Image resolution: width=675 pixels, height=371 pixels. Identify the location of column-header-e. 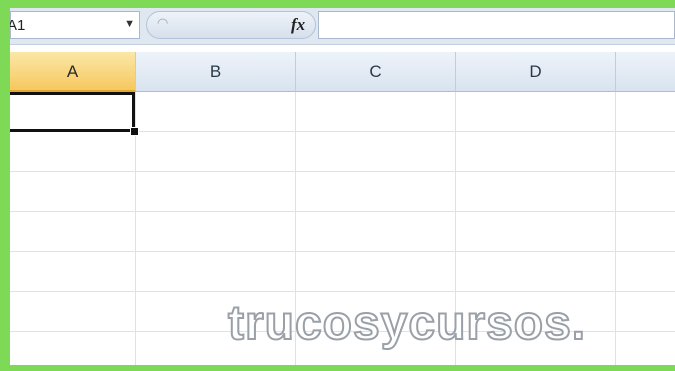
(645, 72).